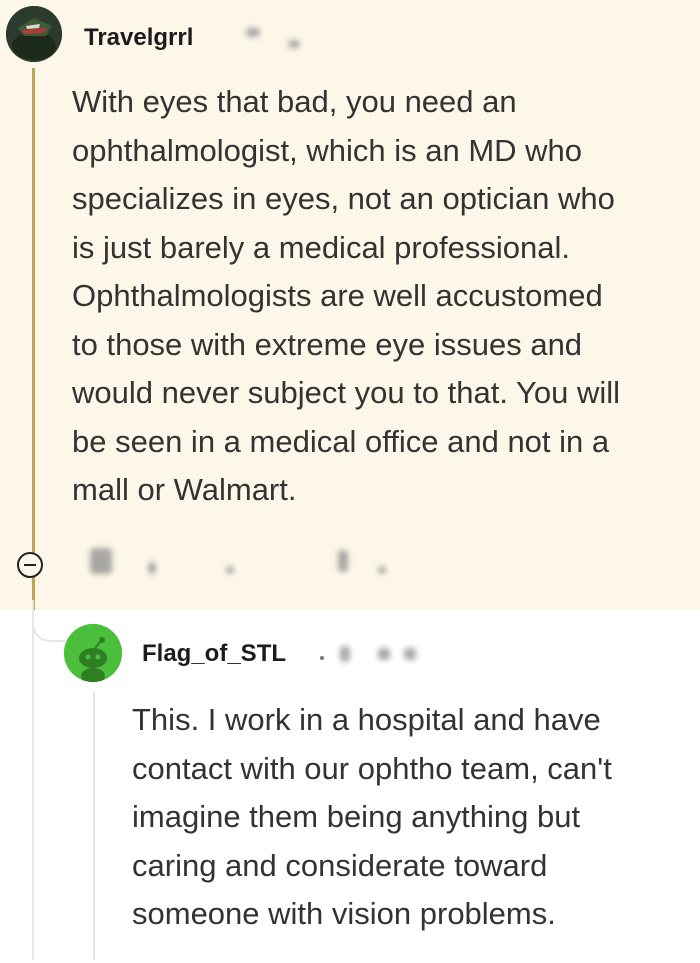 Image resolution: width=700 pixels, height=963 pixels. Describe the element at coordinates (327, 344) in the screenshot. I see `comment-line: to those with extreme eye issues and` at that location.